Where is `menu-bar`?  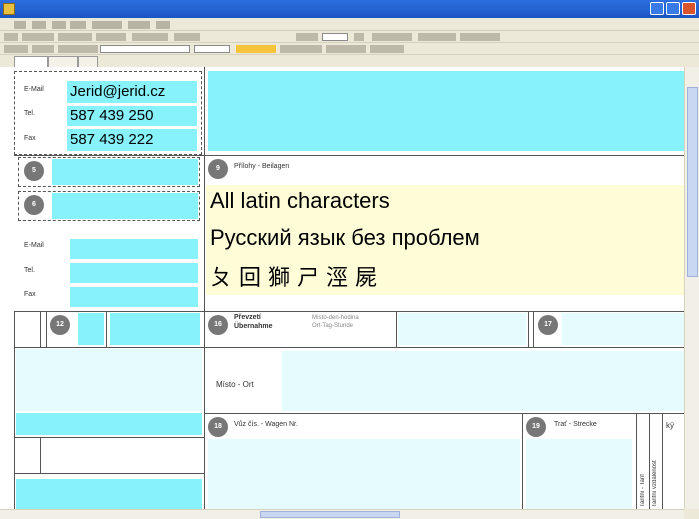 menu-bar is located at coordinates (349, 24).